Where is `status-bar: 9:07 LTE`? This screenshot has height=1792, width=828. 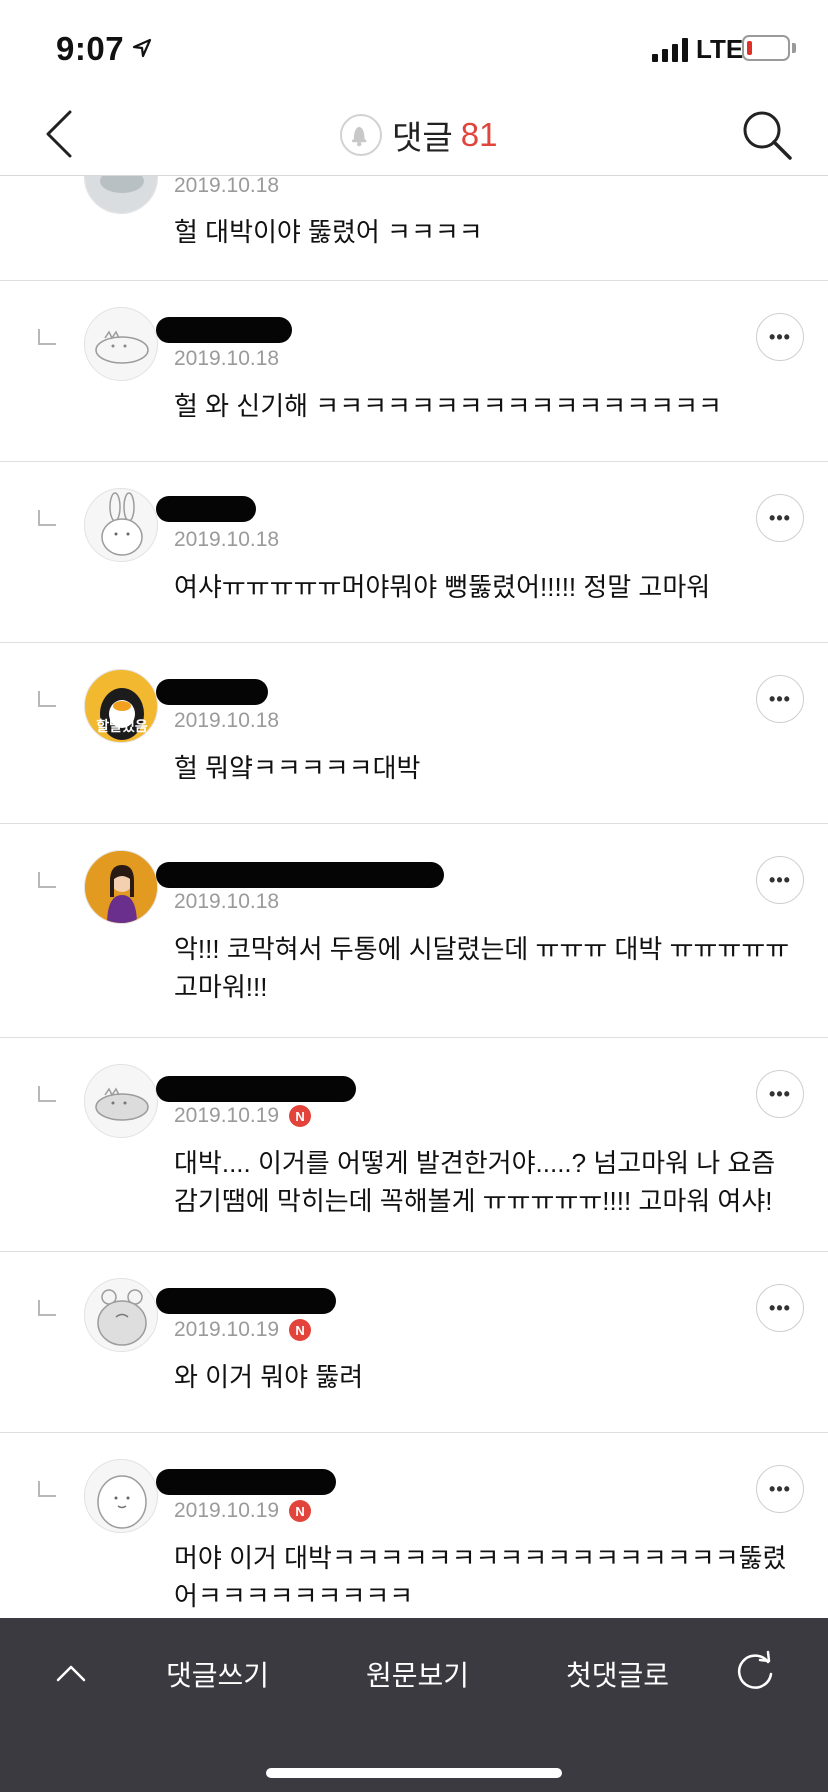
status-bar: 9:07 LTE is located at coordinates (414, 46).